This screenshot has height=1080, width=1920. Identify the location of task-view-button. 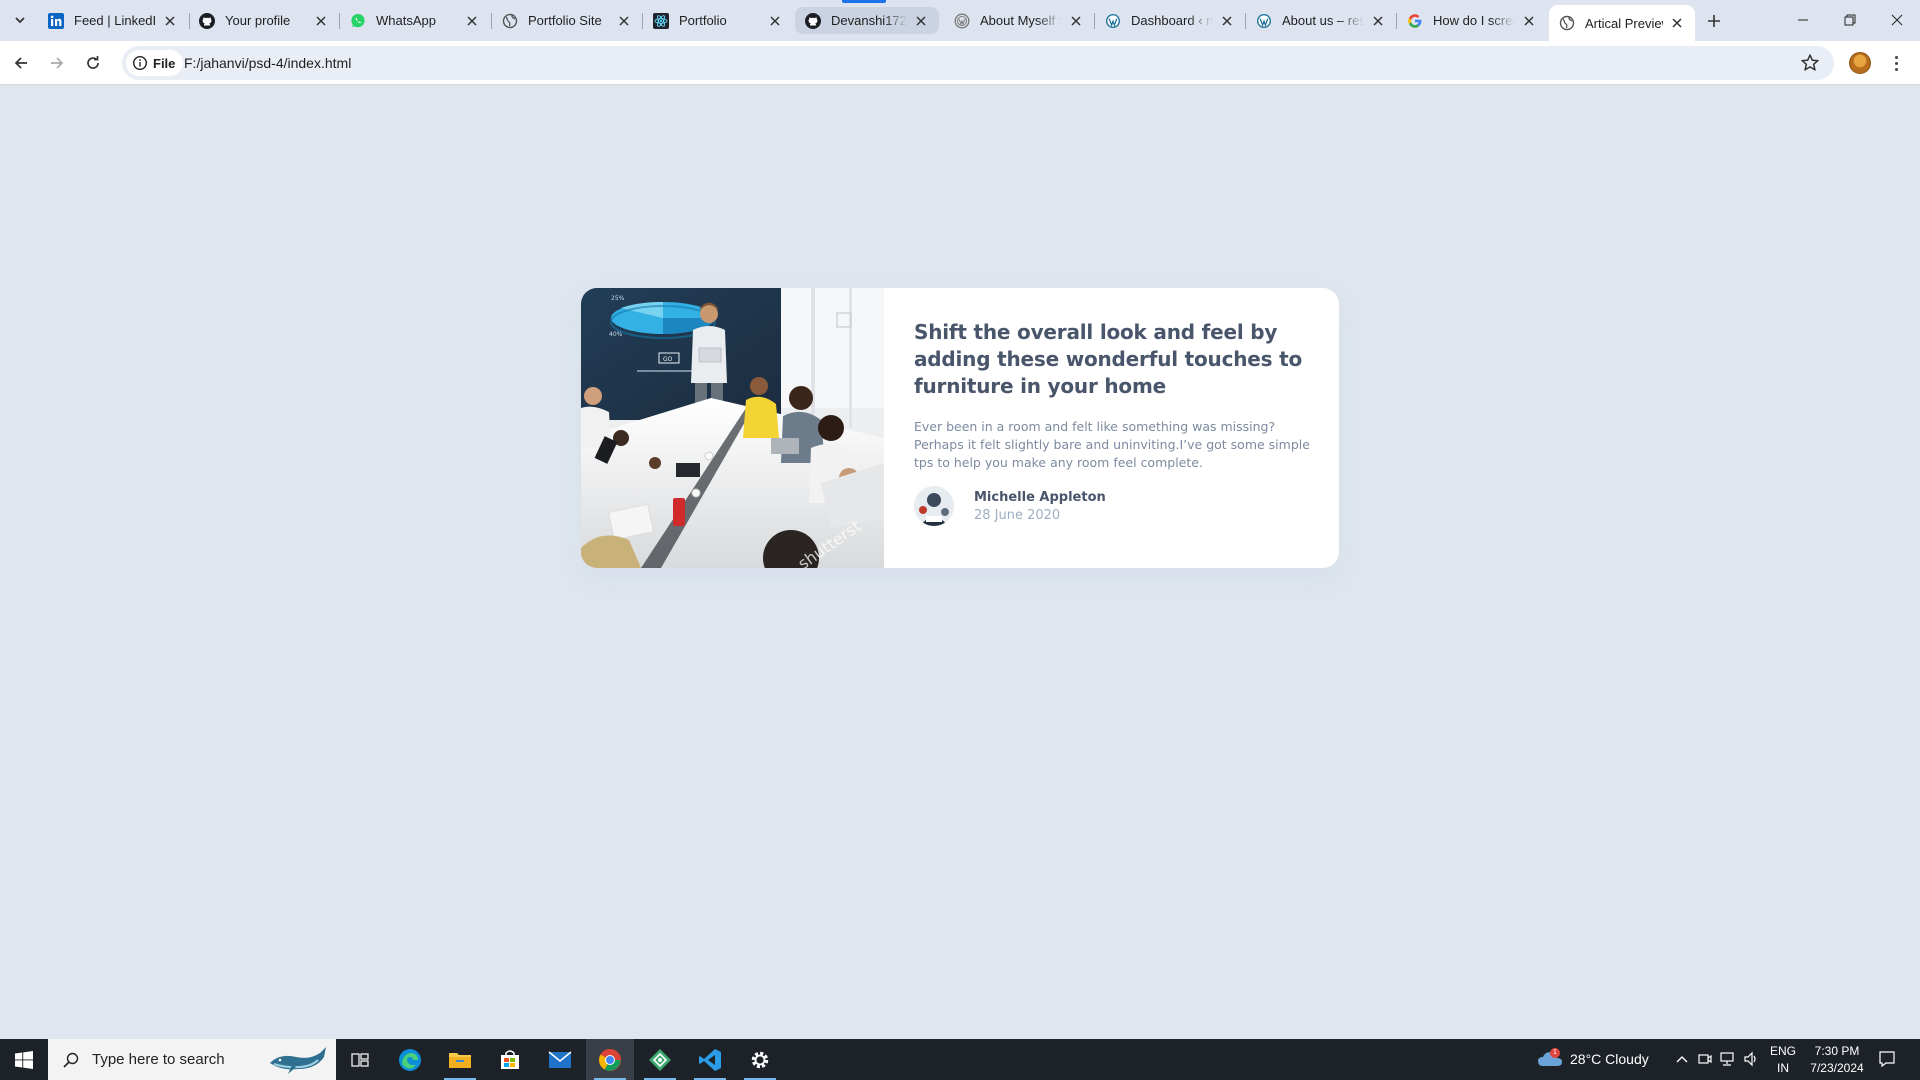
(360, 1059).